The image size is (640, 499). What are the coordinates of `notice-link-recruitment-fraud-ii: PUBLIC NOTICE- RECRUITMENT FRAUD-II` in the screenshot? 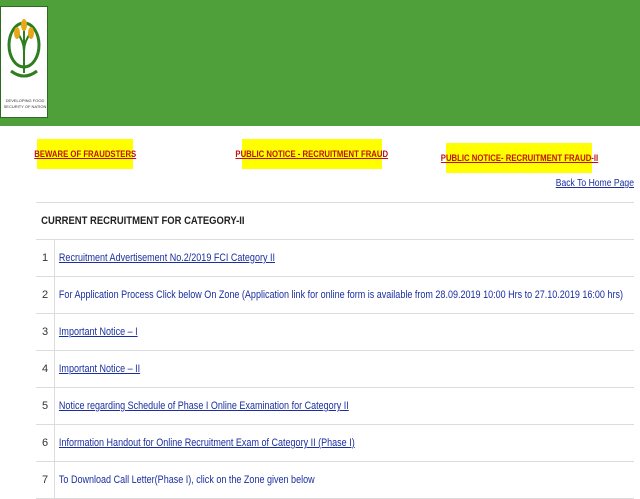 It's located at (518, 158).